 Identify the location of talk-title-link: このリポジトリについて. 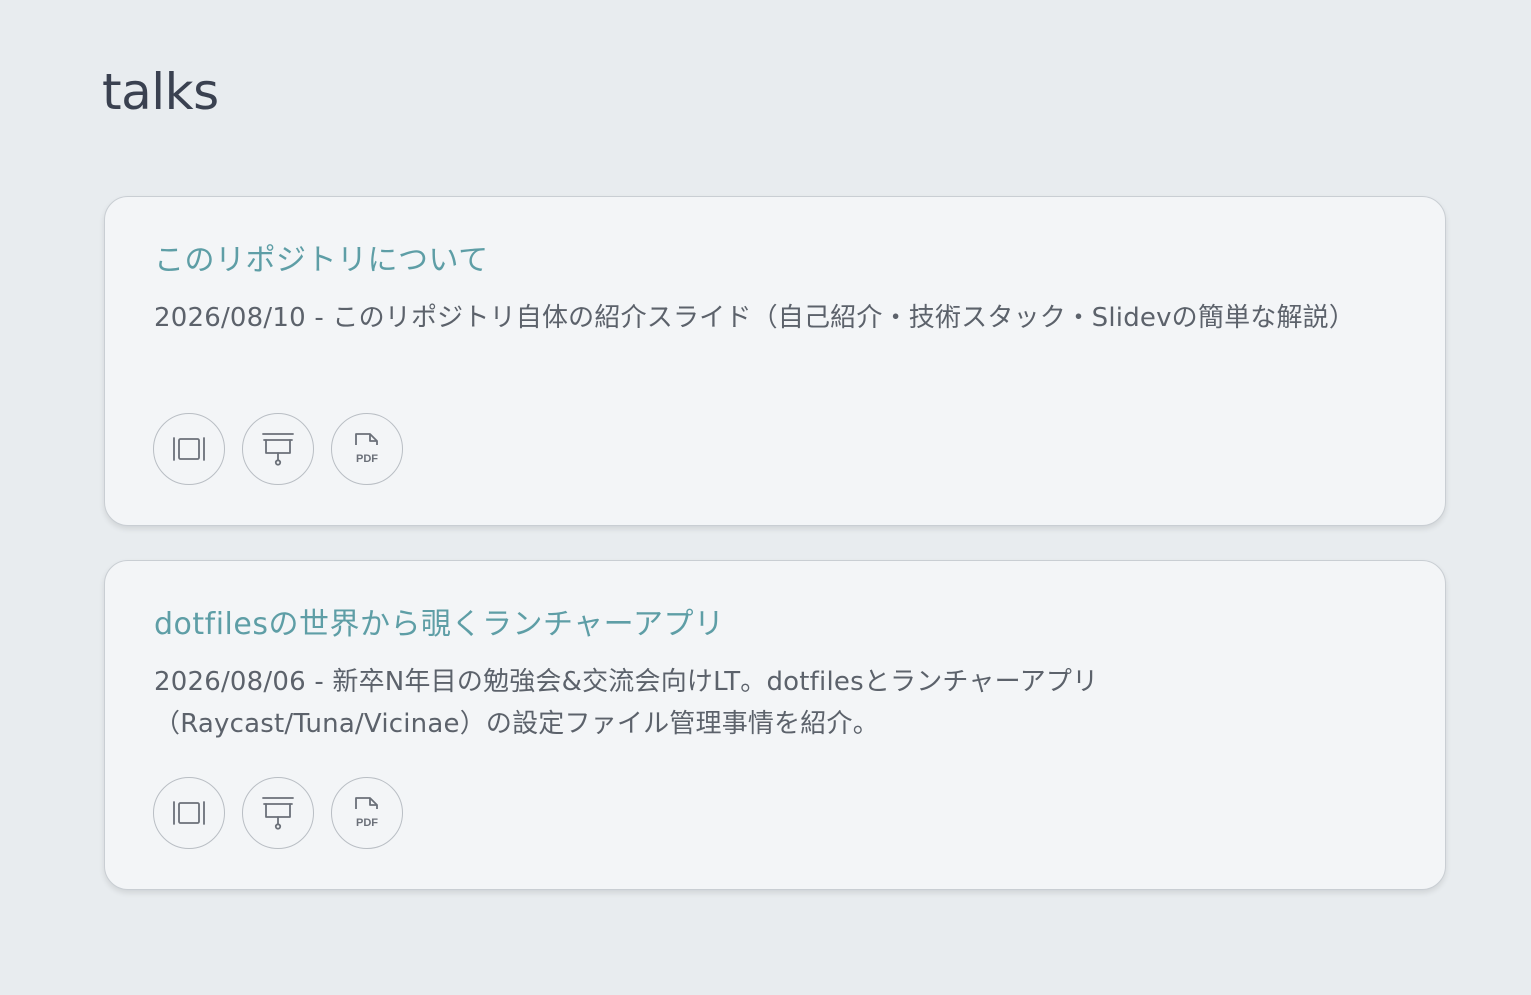
(321, 261).